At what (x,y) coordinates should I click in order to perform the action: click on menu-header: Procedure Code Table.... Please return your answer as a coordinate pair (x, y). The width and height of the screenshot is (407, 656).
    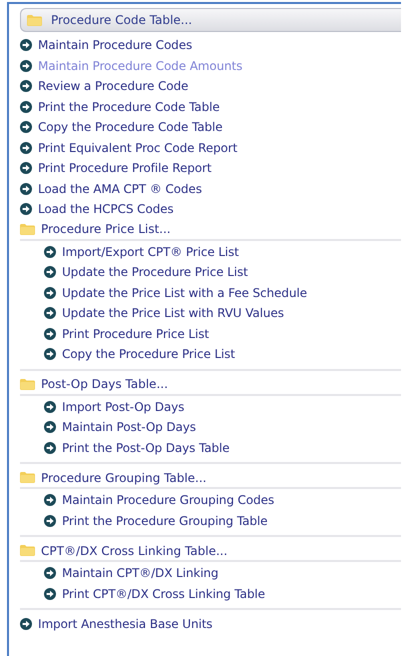
    Looking at the image, I should click on (210, 20).